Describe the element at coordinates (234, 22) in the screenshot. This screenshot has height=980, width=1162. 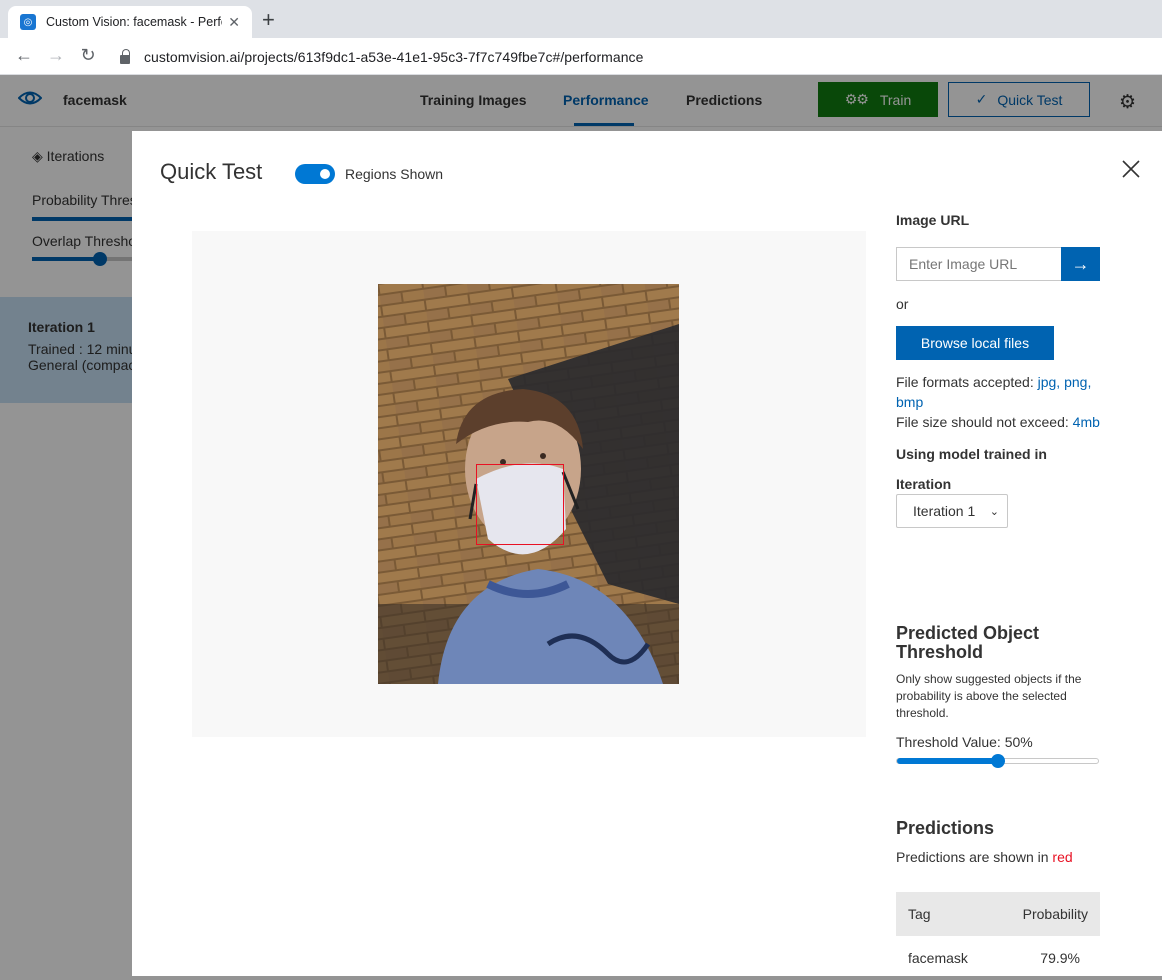
I see `tab-close-icon: ✕` at that location.